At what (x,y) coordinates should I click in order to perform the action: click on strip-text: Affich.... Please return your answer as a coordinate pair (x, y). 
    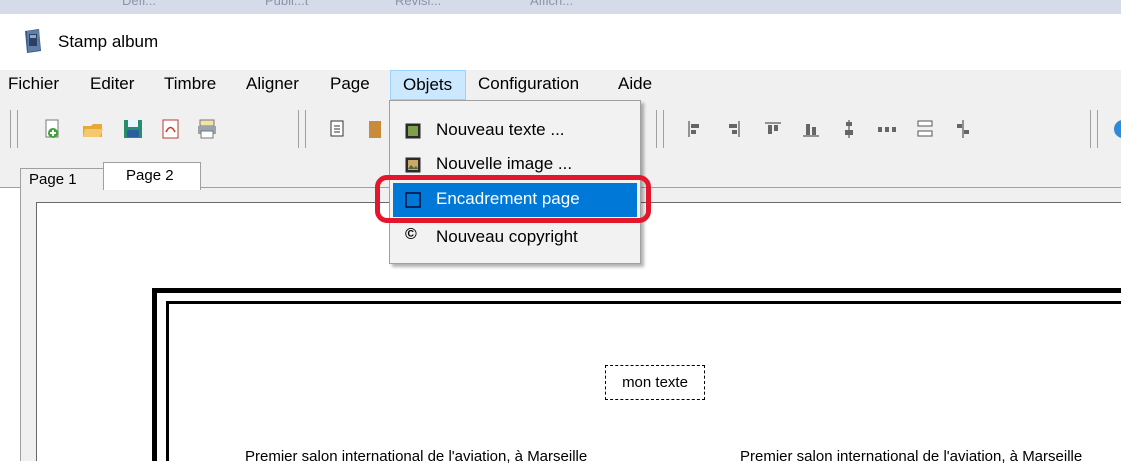
    Looking at the image, I should click on (552, 4).